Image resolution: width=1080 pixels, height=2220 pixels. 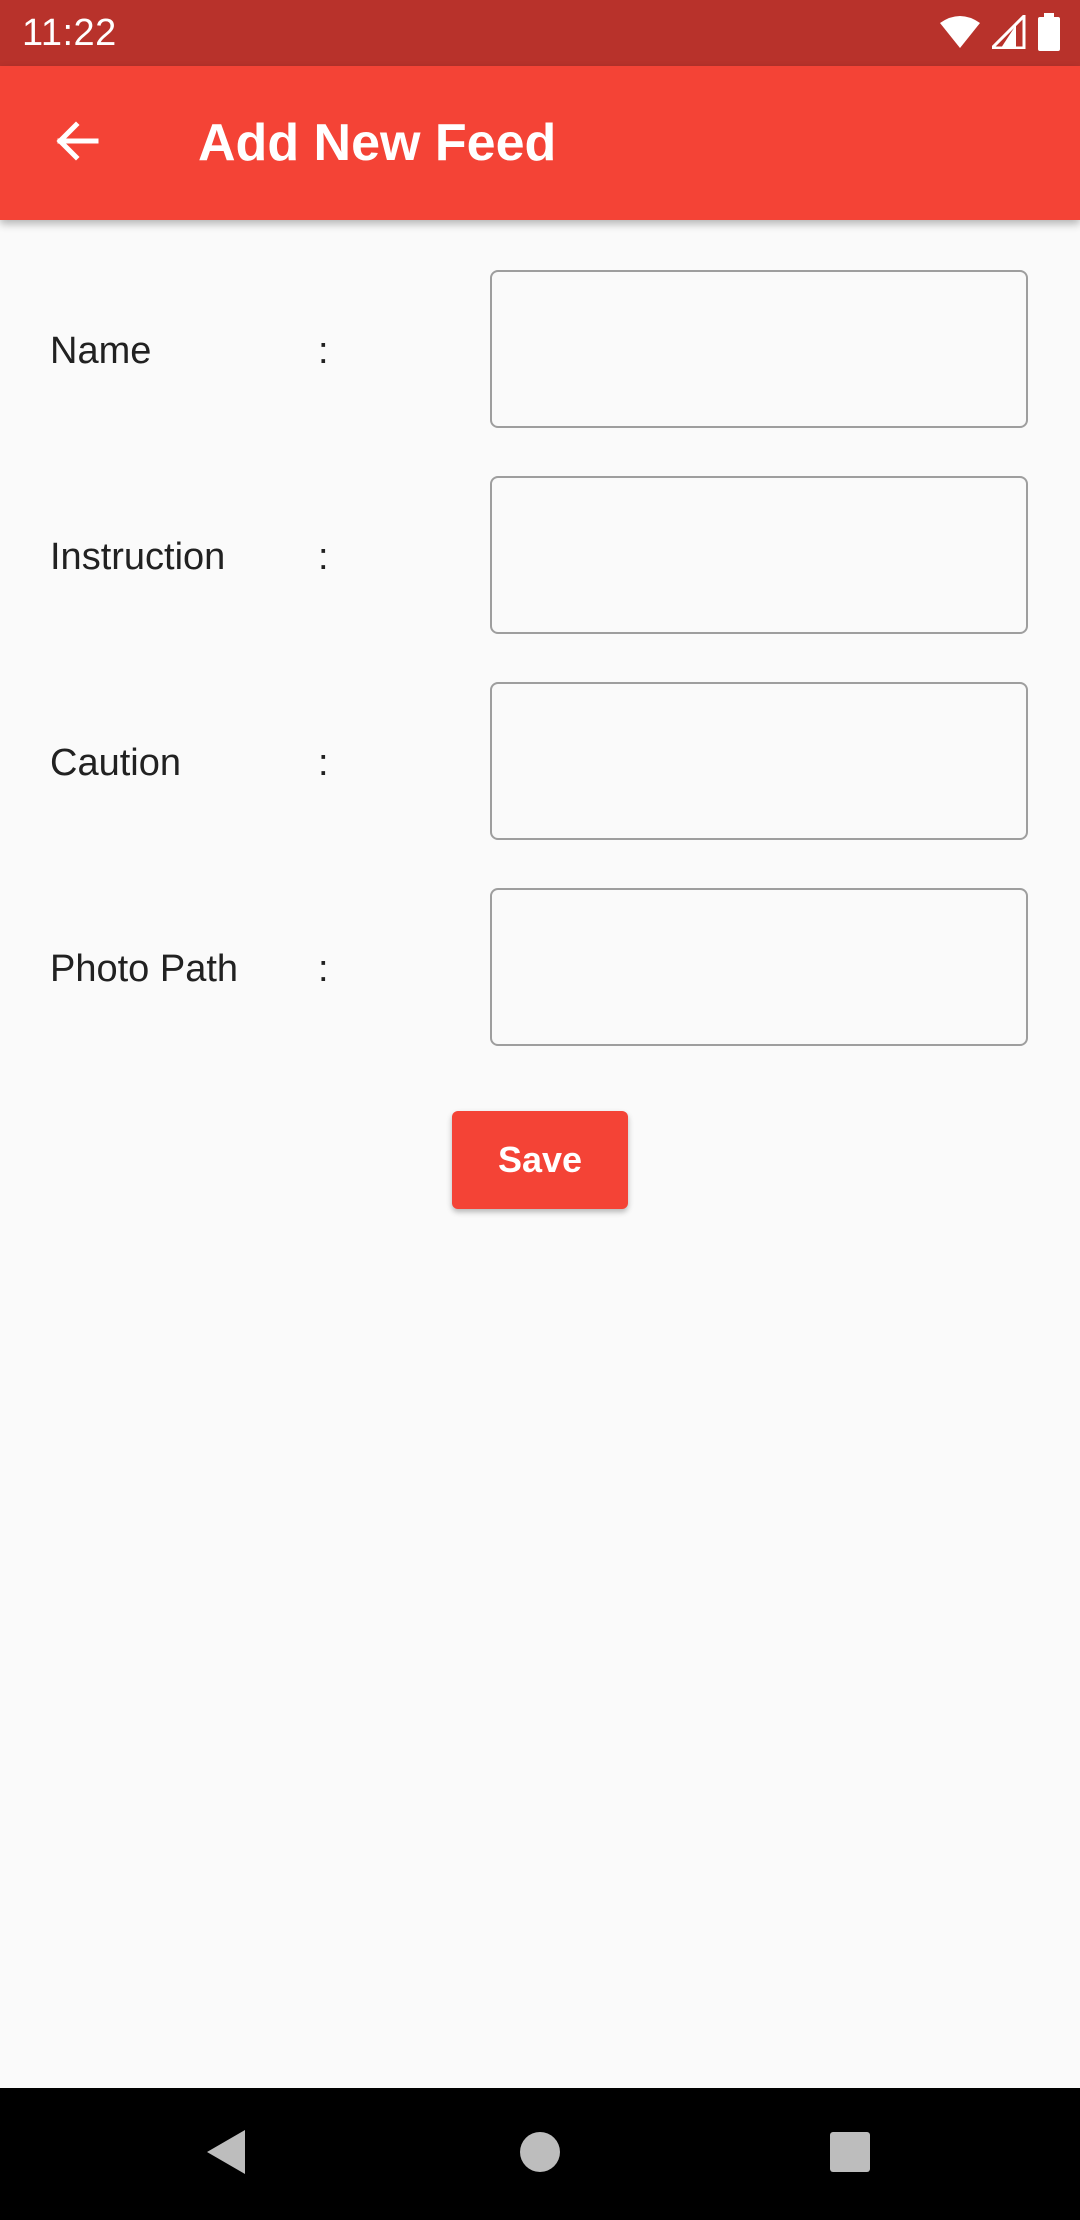 What do you see at coordinates (69, 33) in the screenshot?
I see `status-time: 11:22` at bounding box center [69, 33].